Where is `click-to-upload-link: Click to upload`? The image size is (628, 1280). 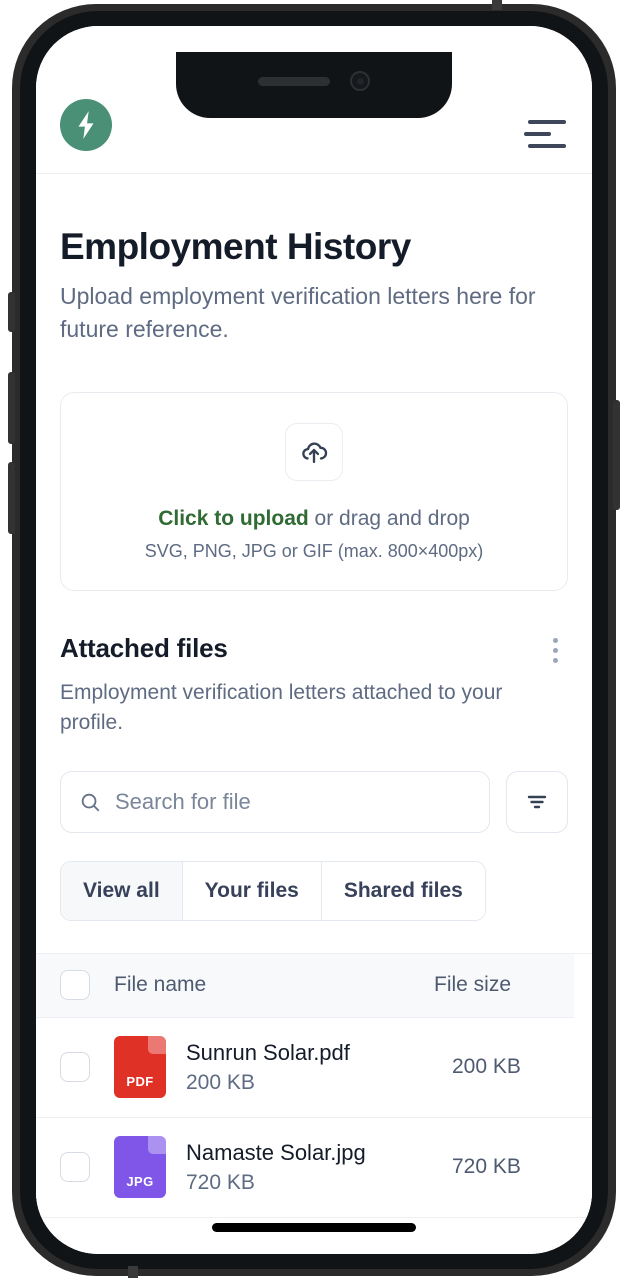 click-to-upload-link: Click to upload is located at coordinates (233, 518).